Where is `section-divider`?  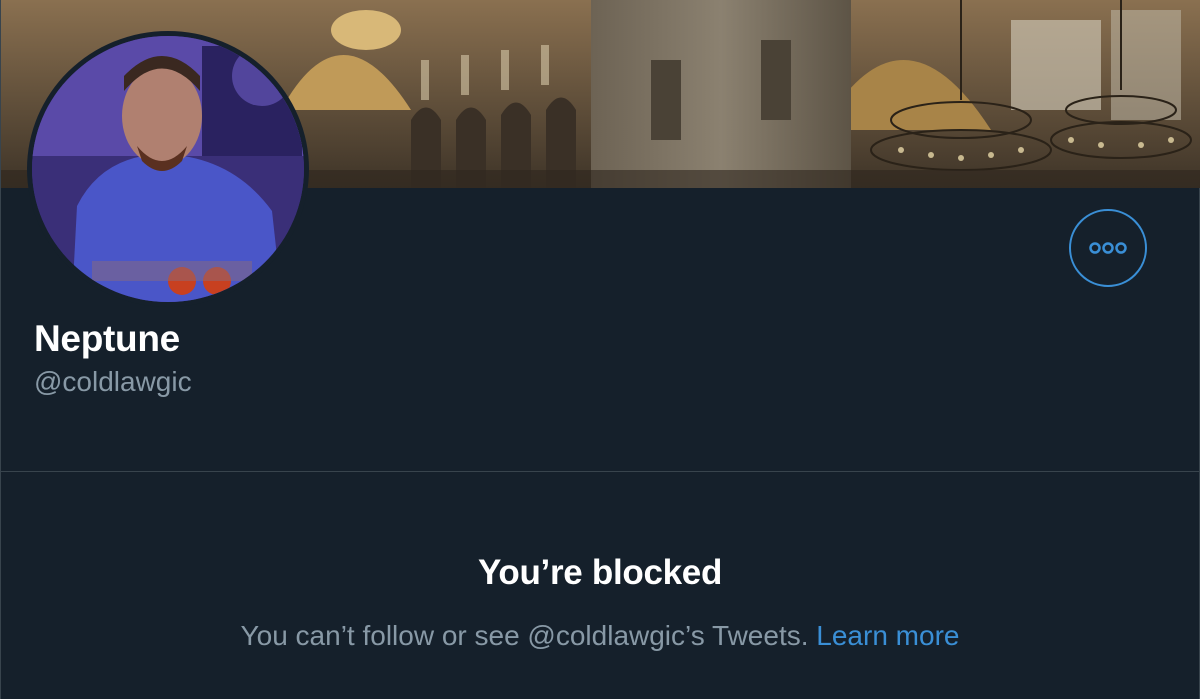 section-divider is located at coordinates (600, 471).